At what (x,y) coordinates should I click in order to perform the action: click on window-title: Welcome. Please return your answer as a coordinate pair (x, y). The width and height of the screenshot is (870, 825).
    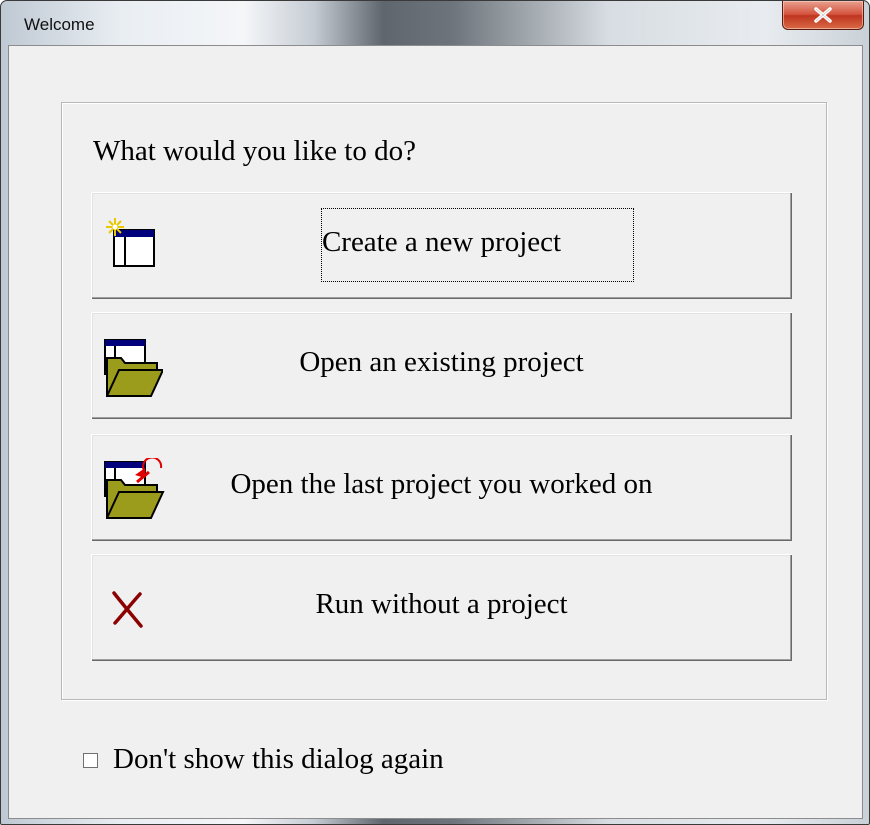
    Looking at the image, I should click on (59, 24).